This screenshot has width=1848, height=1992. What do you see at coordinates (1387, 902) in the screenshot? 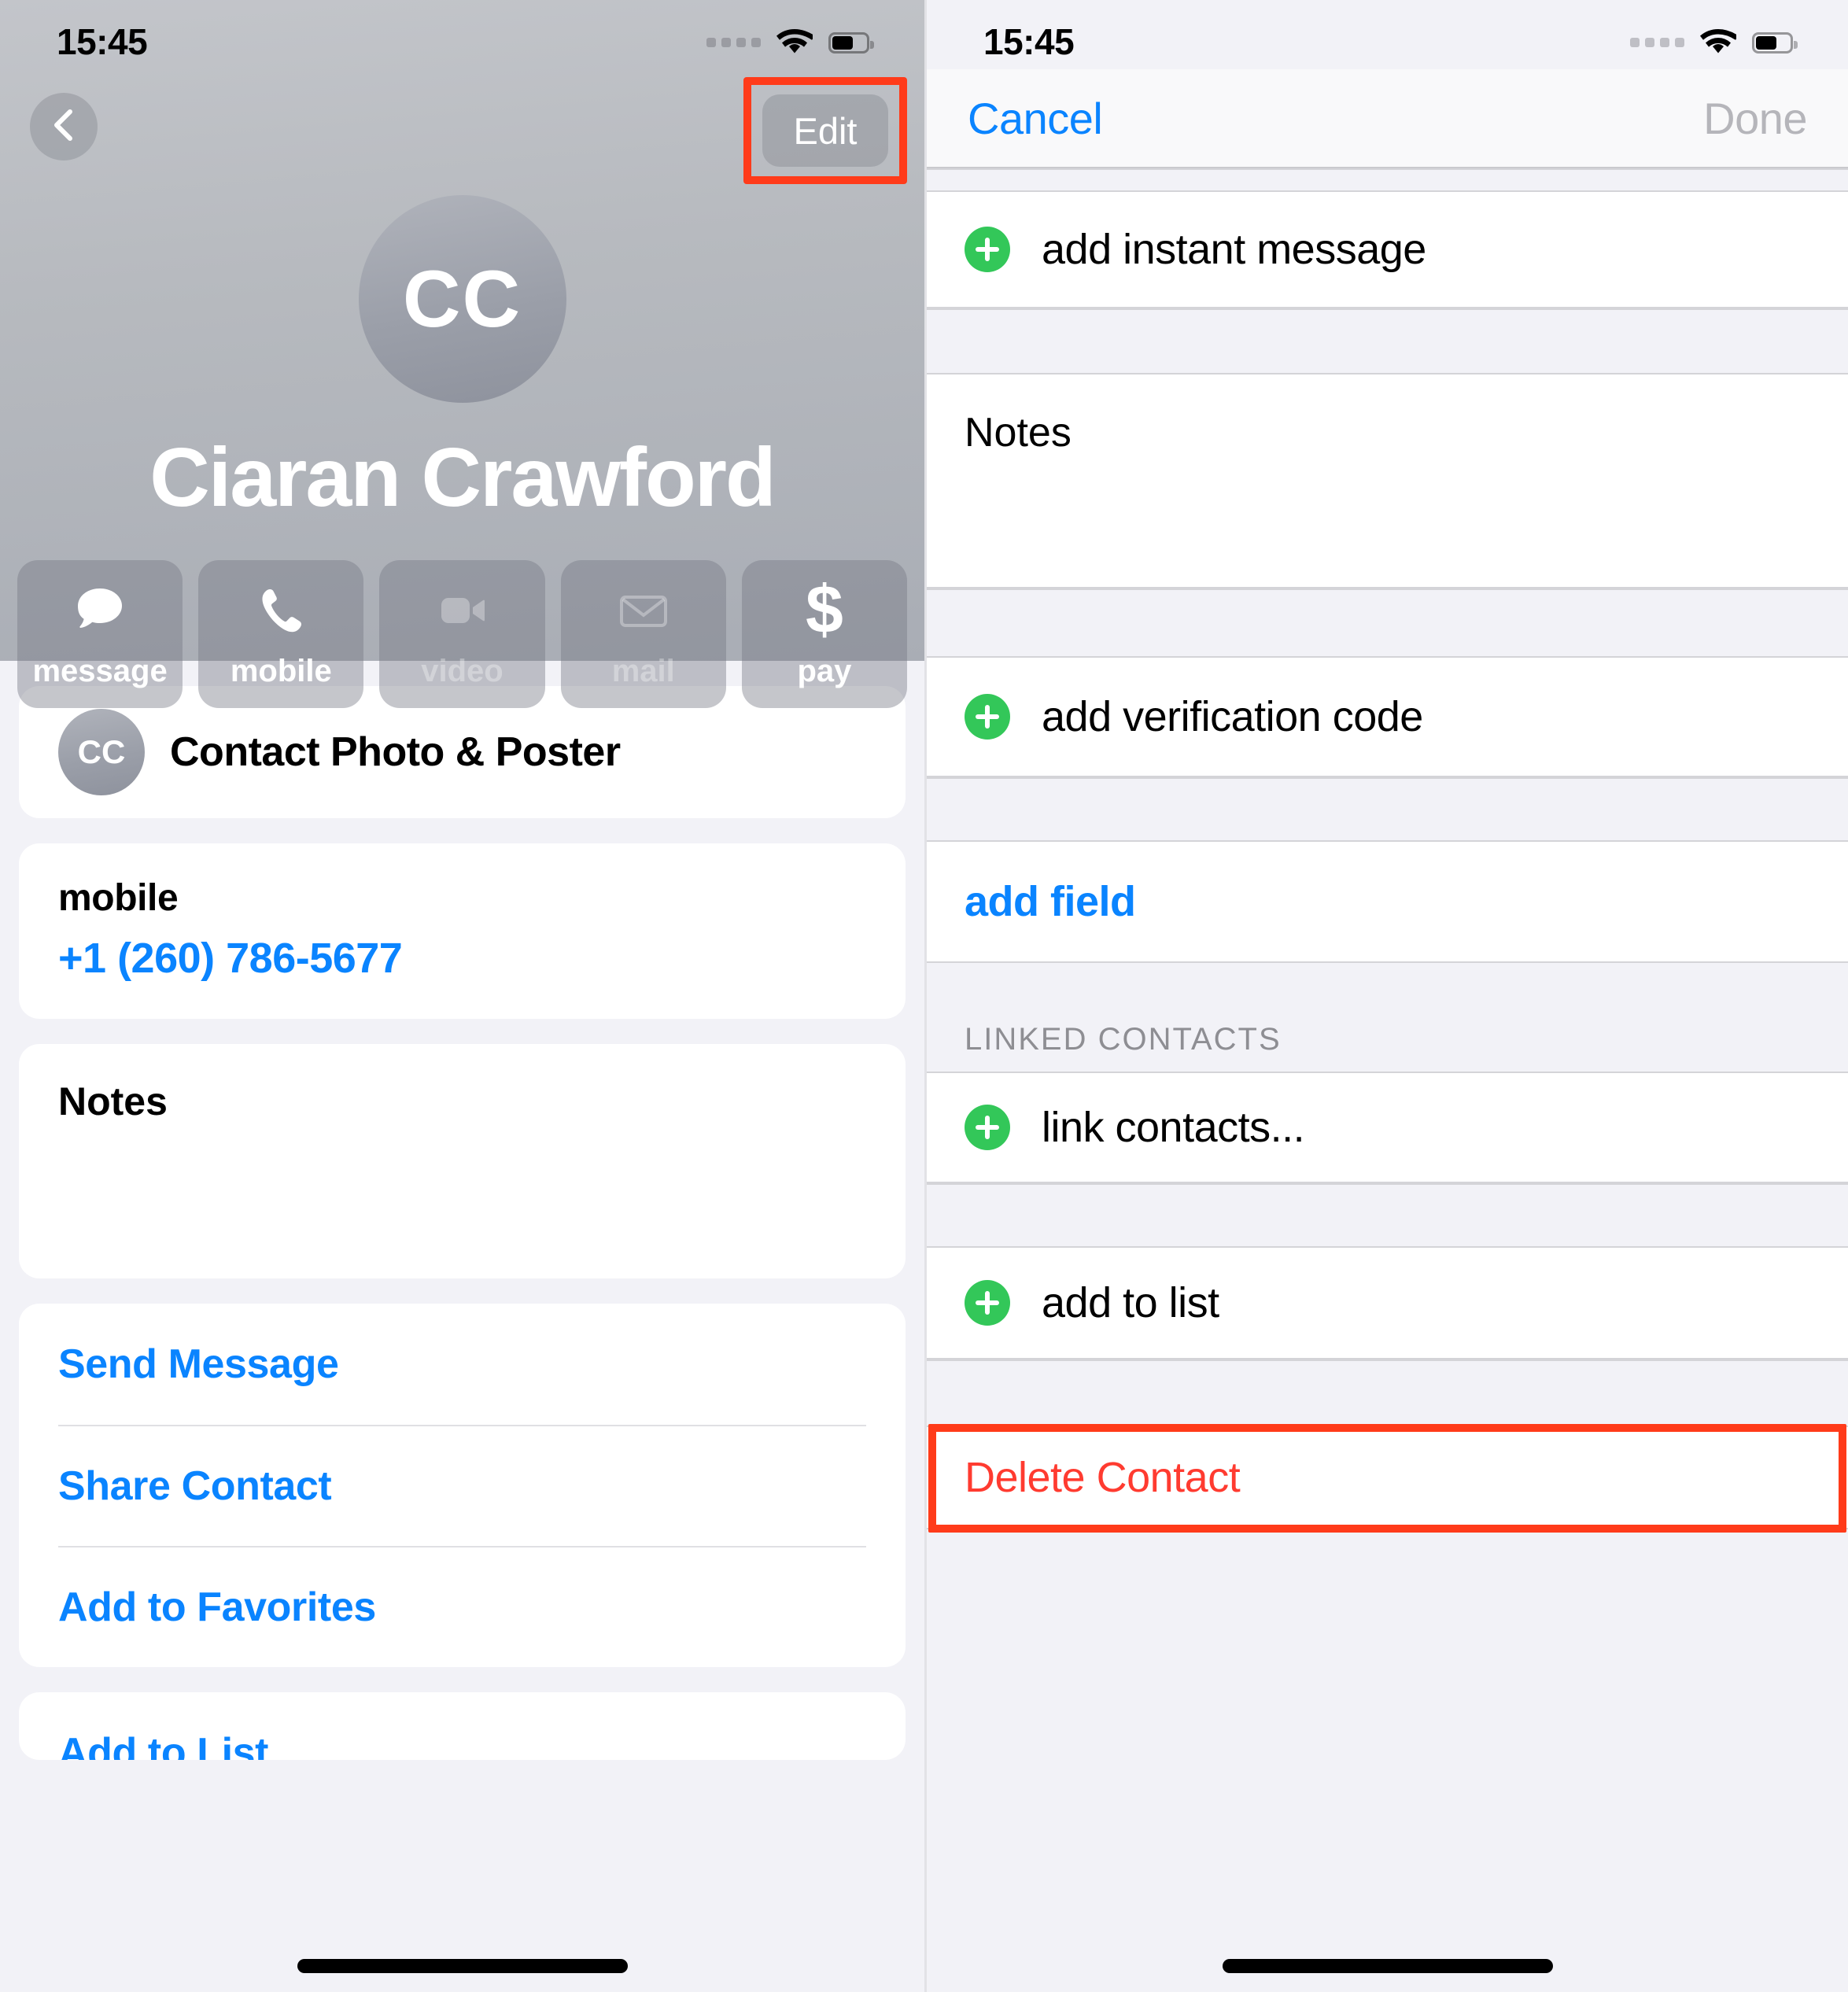
I see `add-field-row: add field` at bounding box center [1387, 902].